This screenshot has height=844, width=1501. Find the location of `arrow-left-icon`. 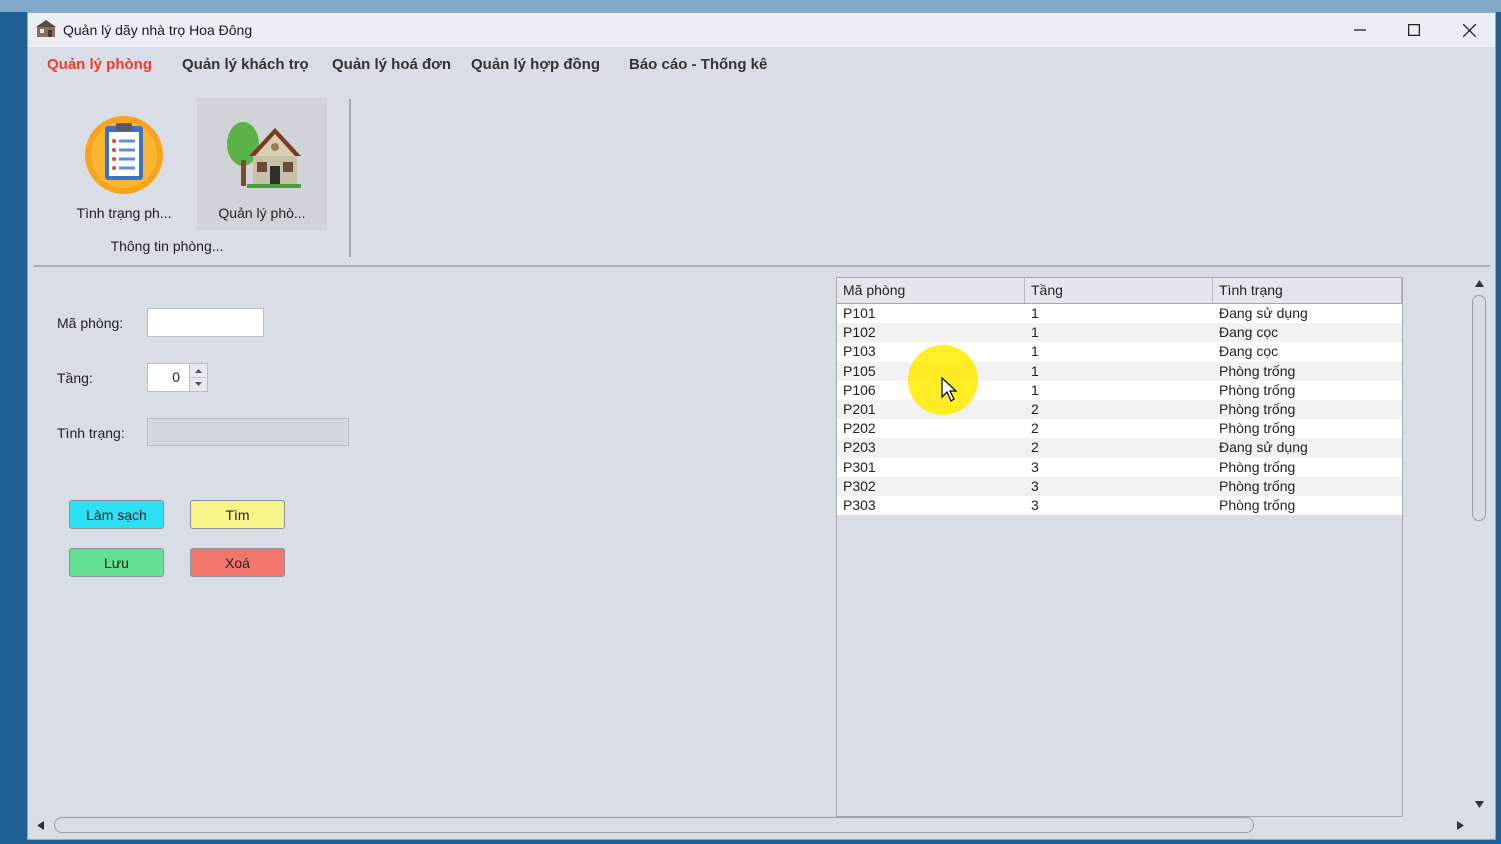

arrow-left-icon is located at coordinates (40, 825).